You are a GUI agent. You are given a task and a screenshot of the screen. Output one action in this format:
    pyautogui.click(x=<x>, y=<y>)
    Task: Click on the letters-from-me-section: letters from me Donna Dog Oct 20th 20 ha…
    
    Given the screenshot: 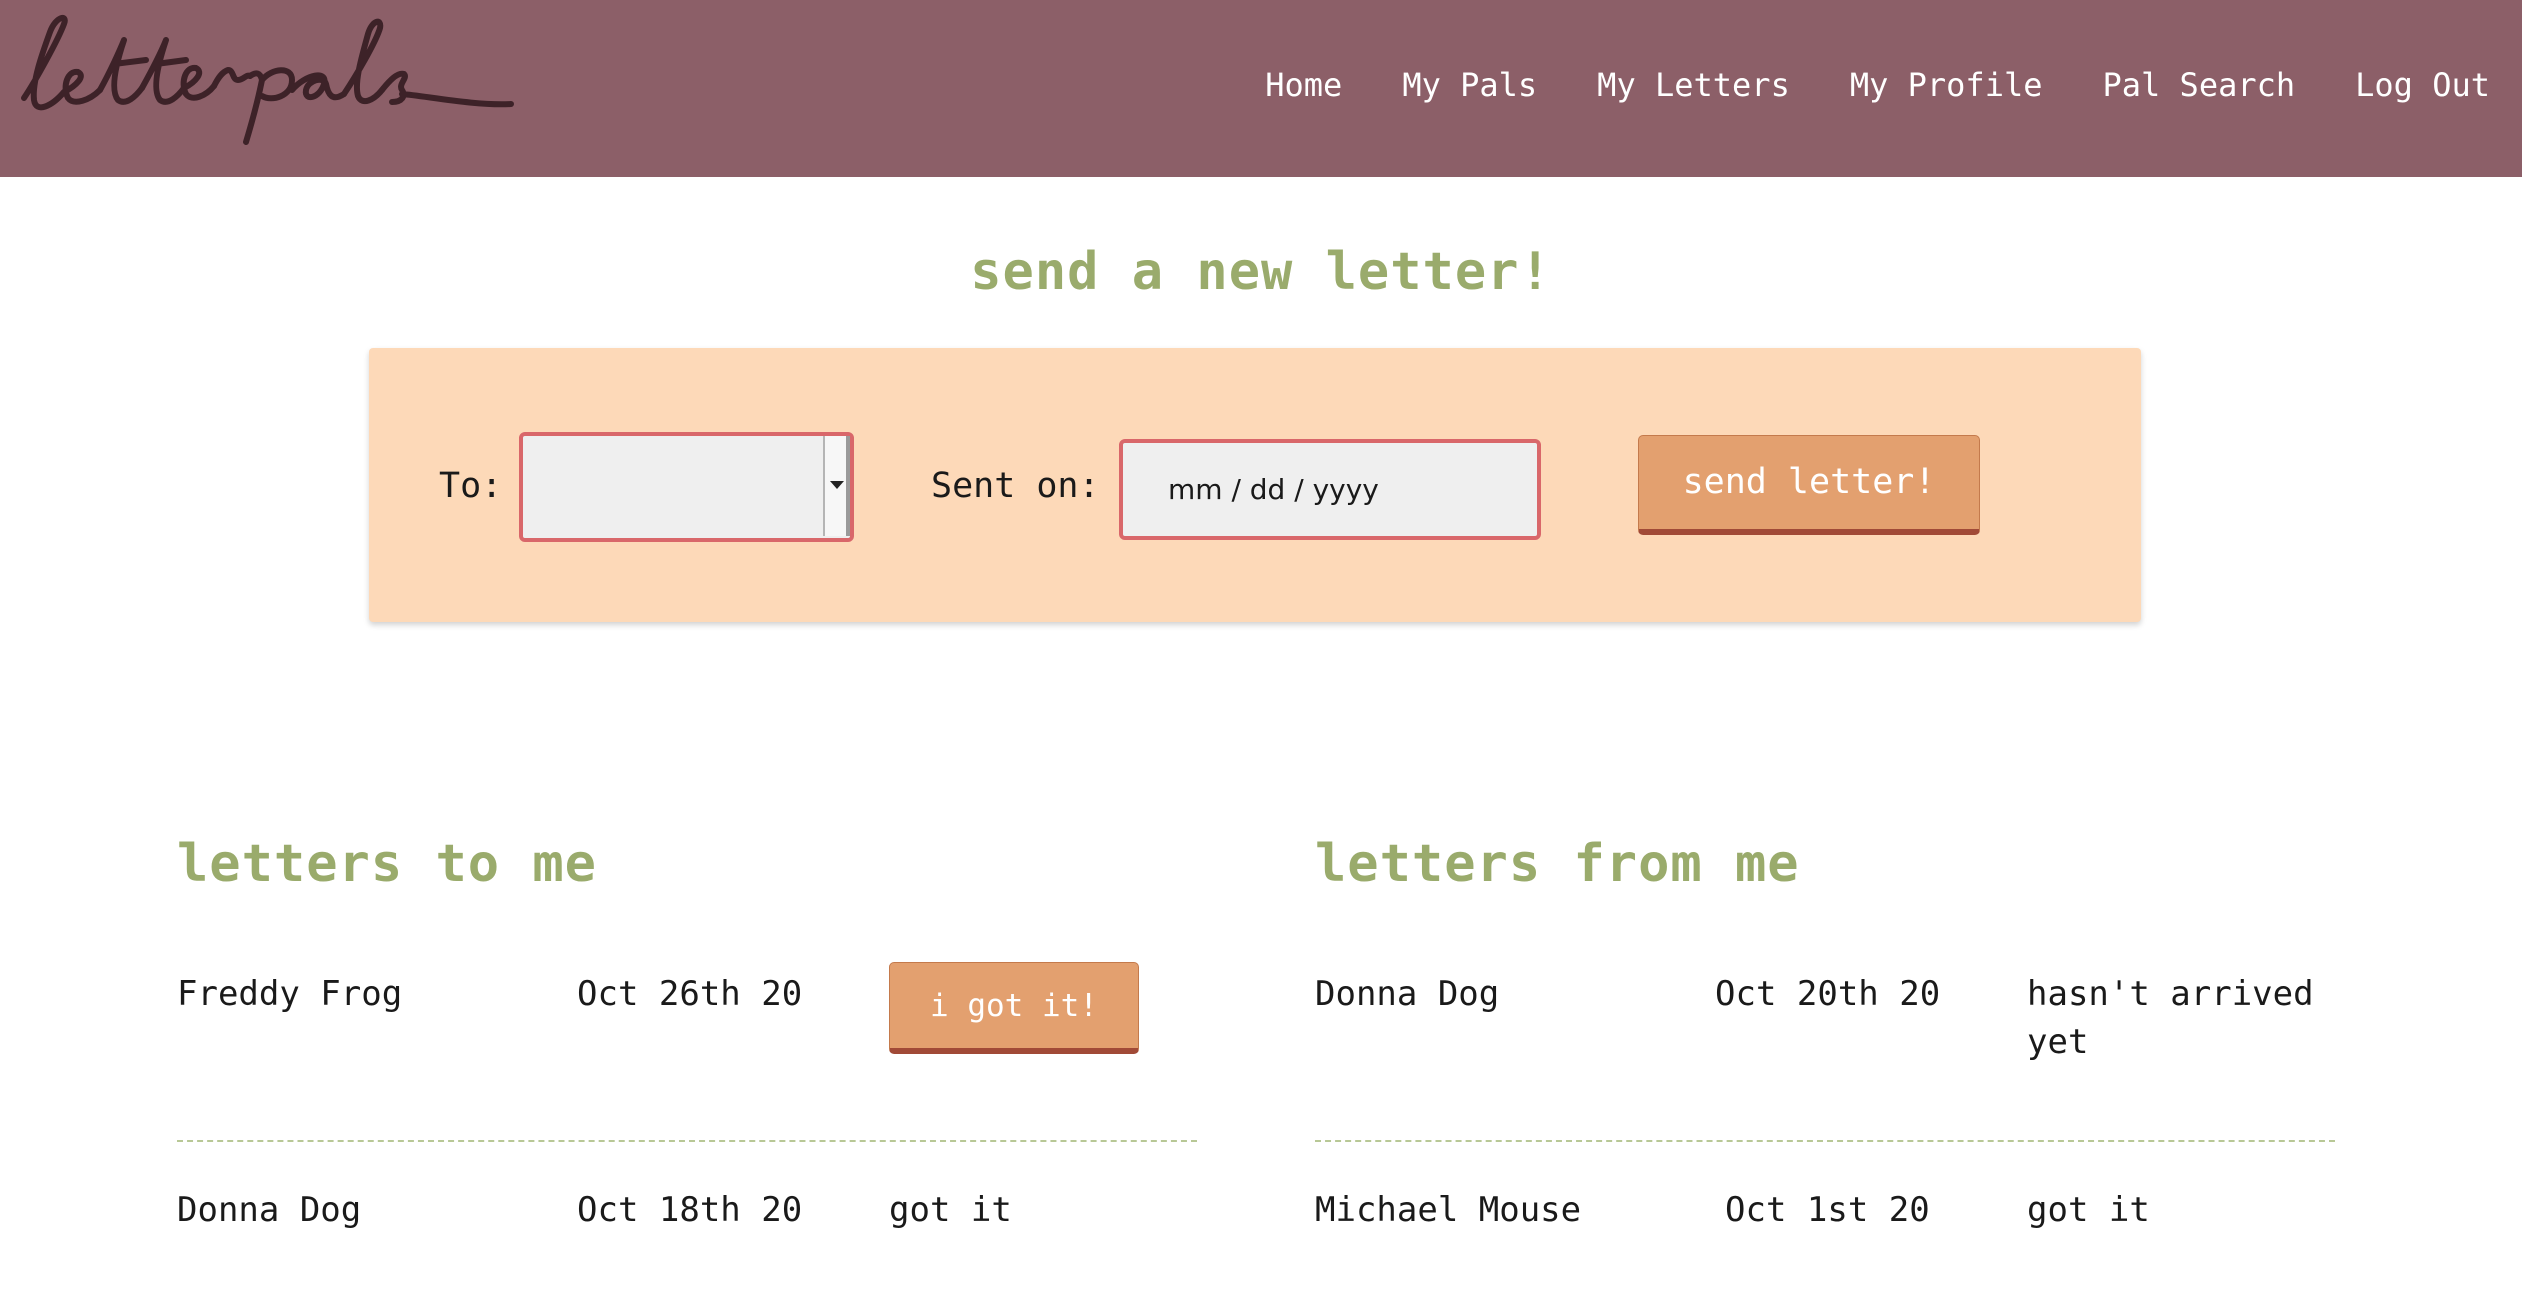 What is the action you would take?
    pyautogui.click(x=1825, y=1058)
    